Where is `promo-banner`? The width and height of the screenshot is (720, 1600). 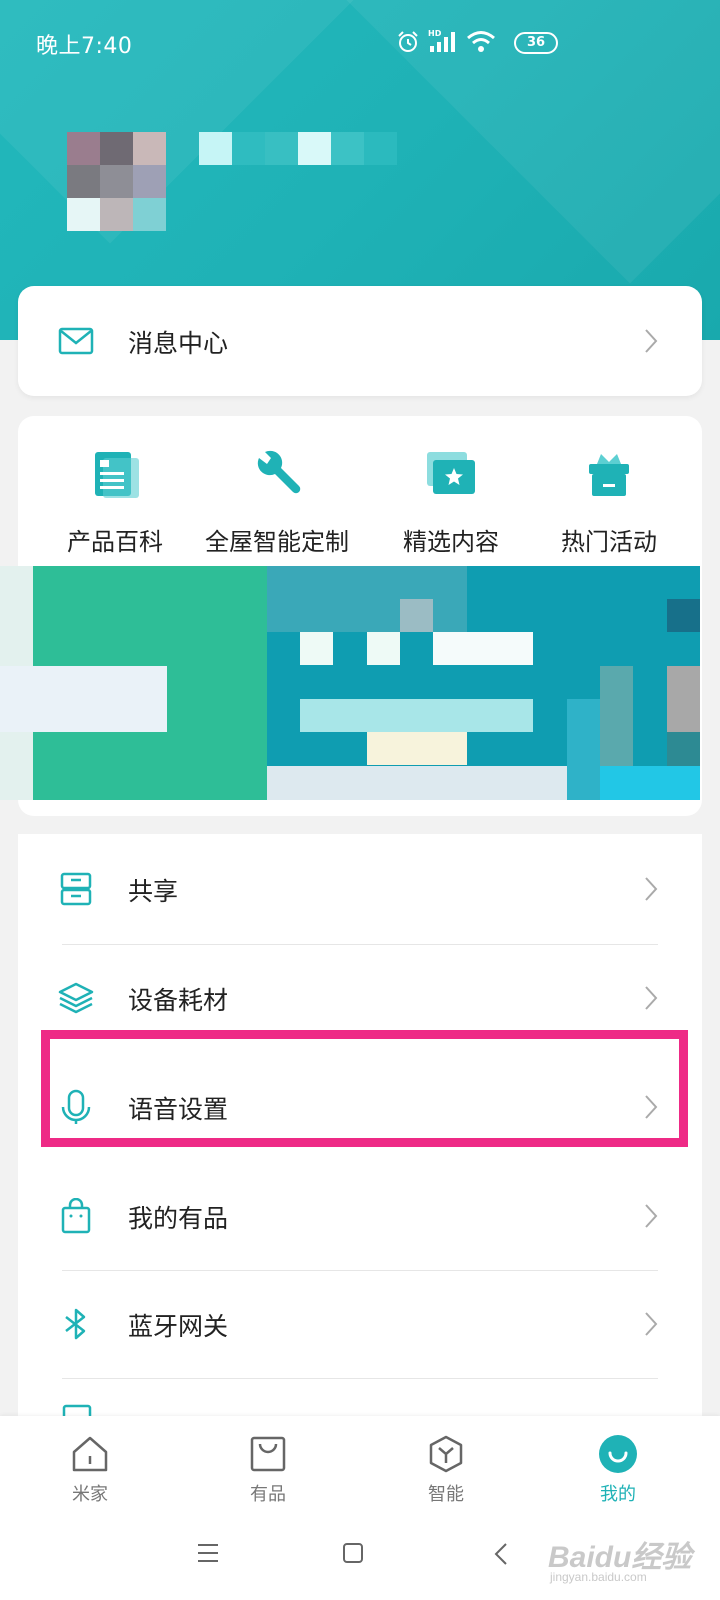 promo-banner is located at coordinates (350, 683).